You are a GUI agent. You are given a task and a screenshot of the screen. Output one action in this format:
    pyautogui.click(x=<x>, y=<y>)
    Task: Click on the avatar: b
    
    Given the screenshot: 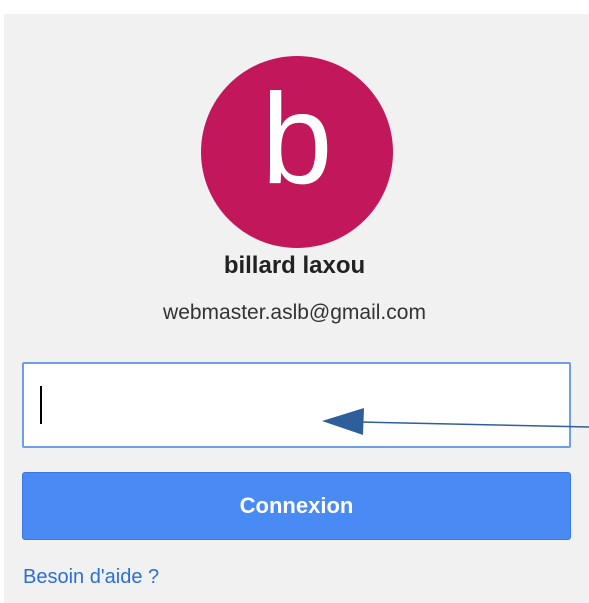 What is the action you would take?
    pyautogui.click(x=297, y=152)
    